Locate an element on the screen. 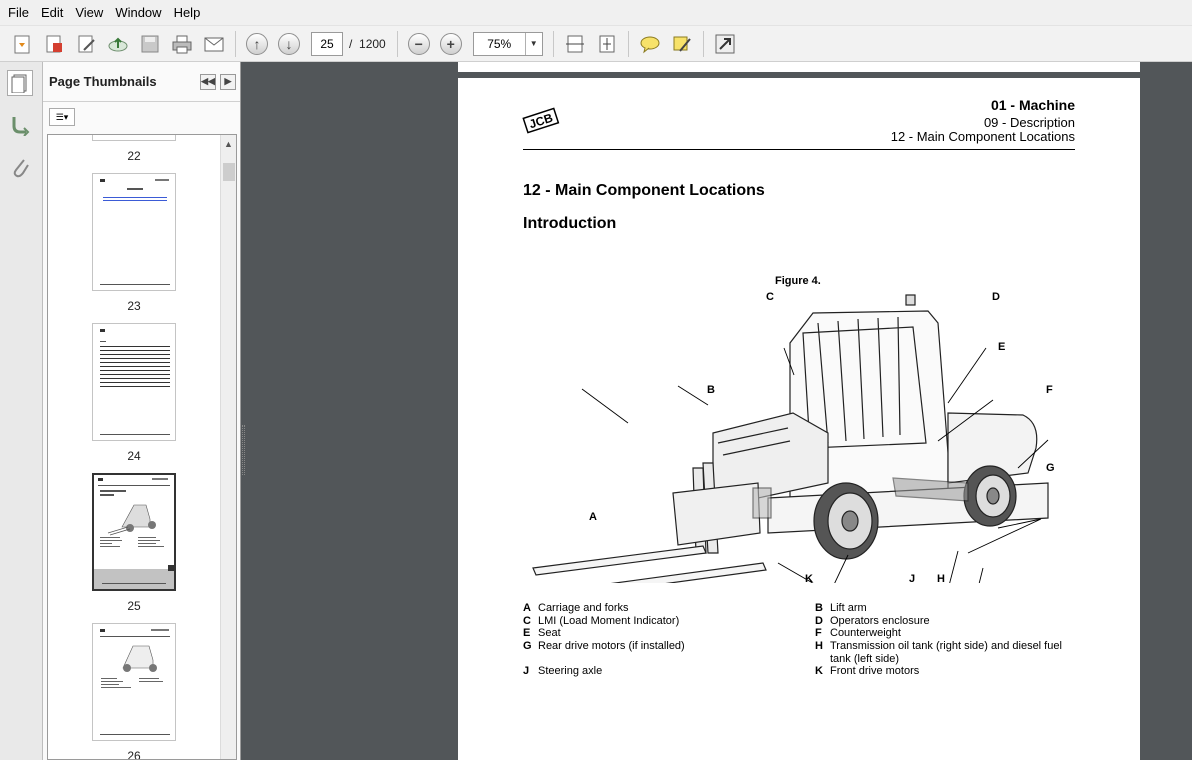 Image resolution: width=1192 pixels, height=760 pixels. header-subtitle: 12 - Main Component Locations is located at coordinates (982, 136).